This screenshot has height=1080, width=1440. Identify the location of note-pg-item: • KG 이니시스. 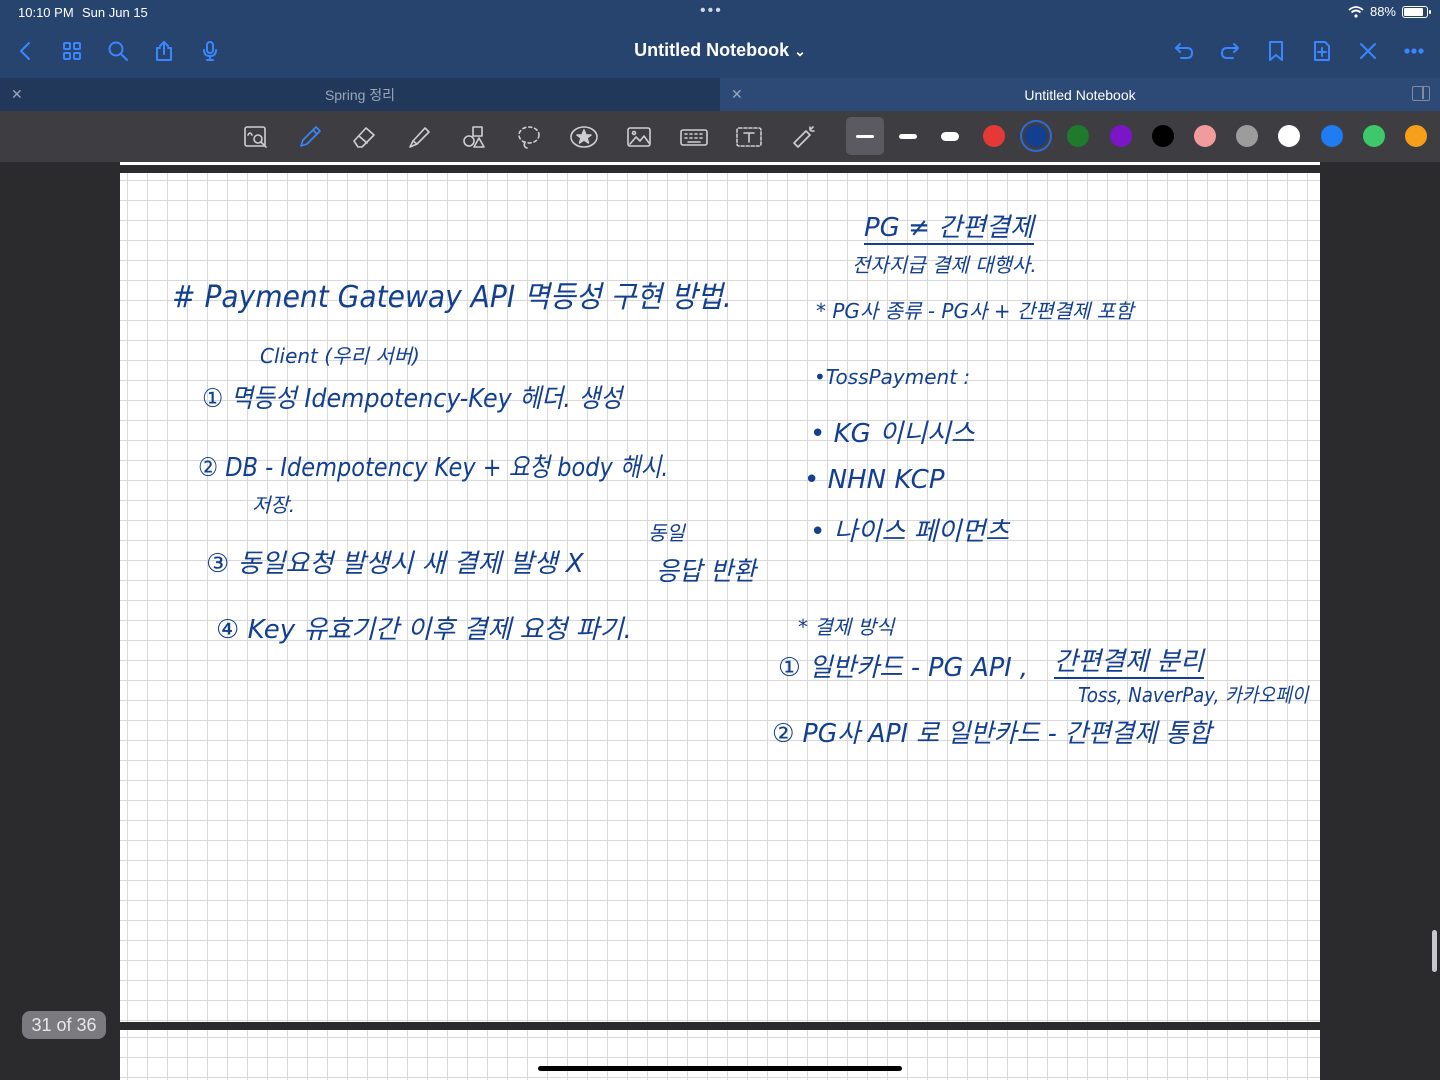
(892, 434).